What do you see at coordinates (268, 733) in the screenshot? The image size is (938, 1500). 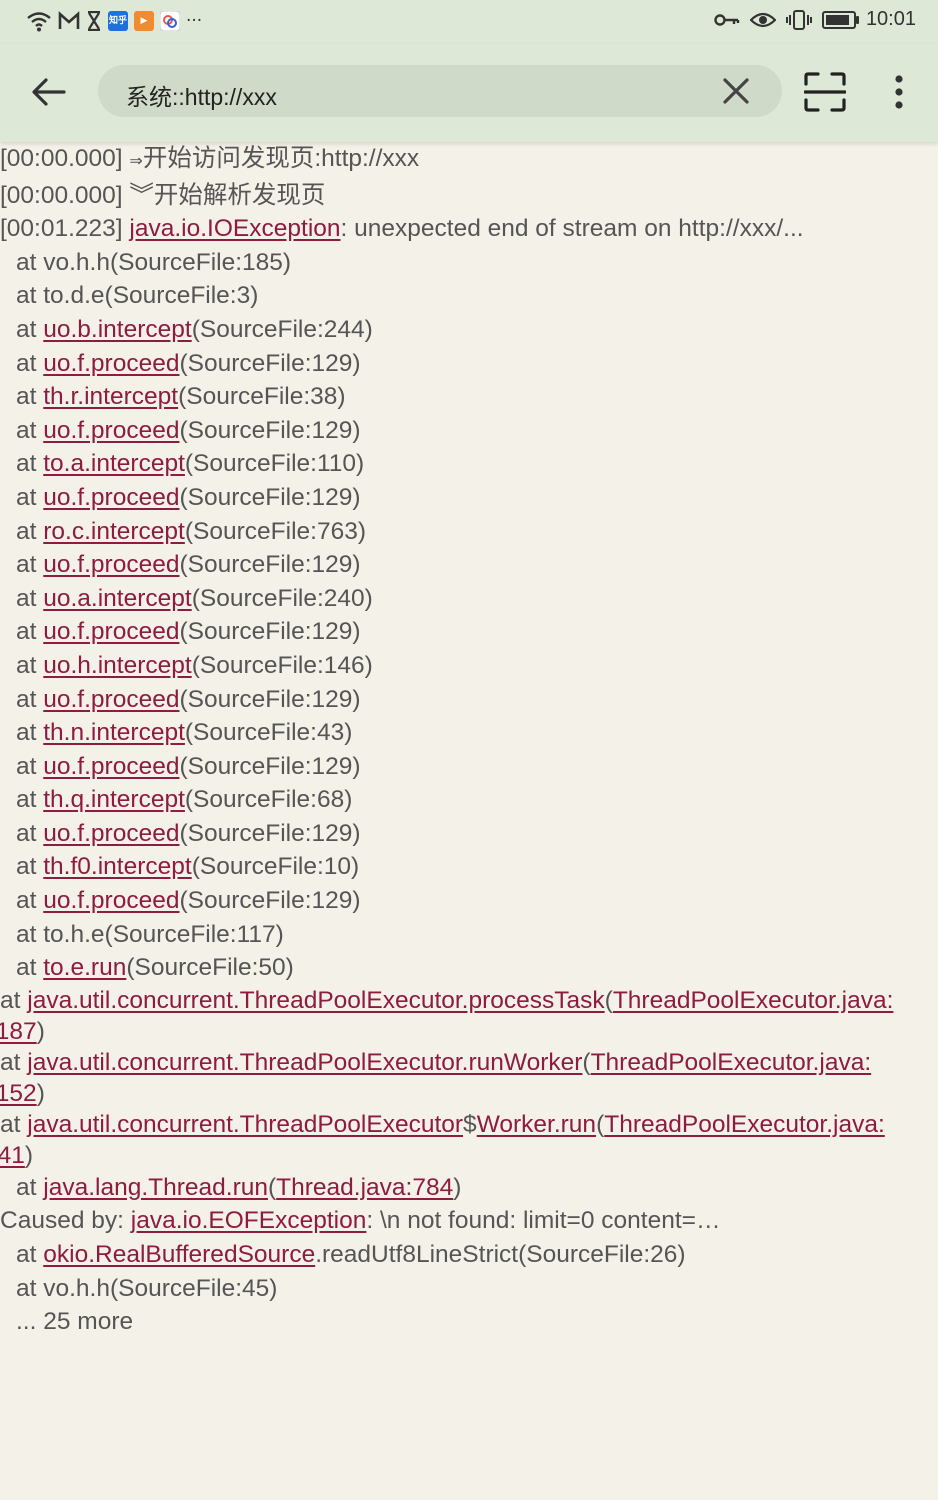 I see `log-text: (SourceFile:43)` at bounding box center [268, 733].